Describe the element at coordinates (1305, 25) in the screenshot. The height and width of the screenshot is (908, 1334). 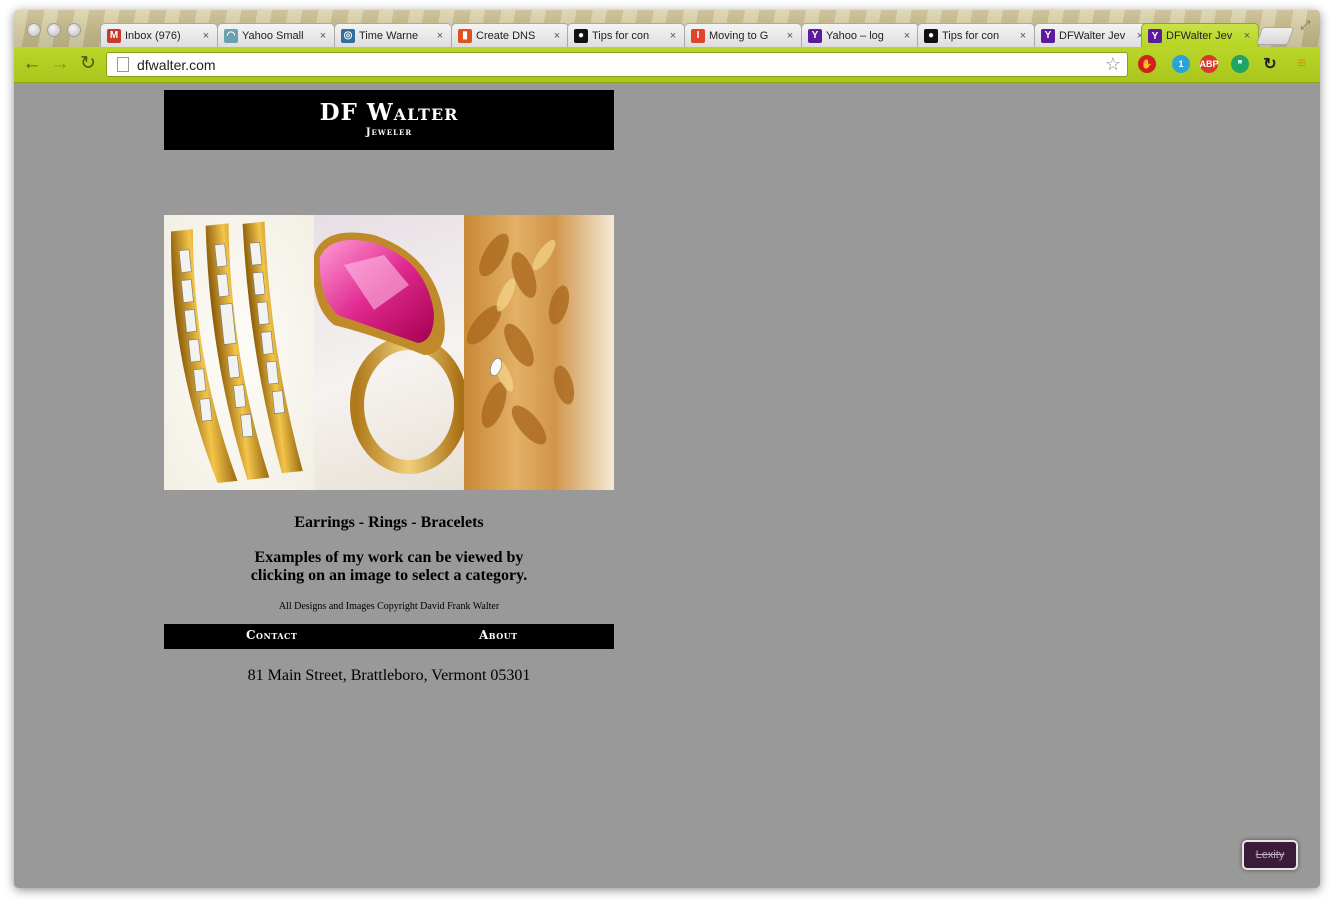
I see `fullscreen-icon: ⤢` at that location.